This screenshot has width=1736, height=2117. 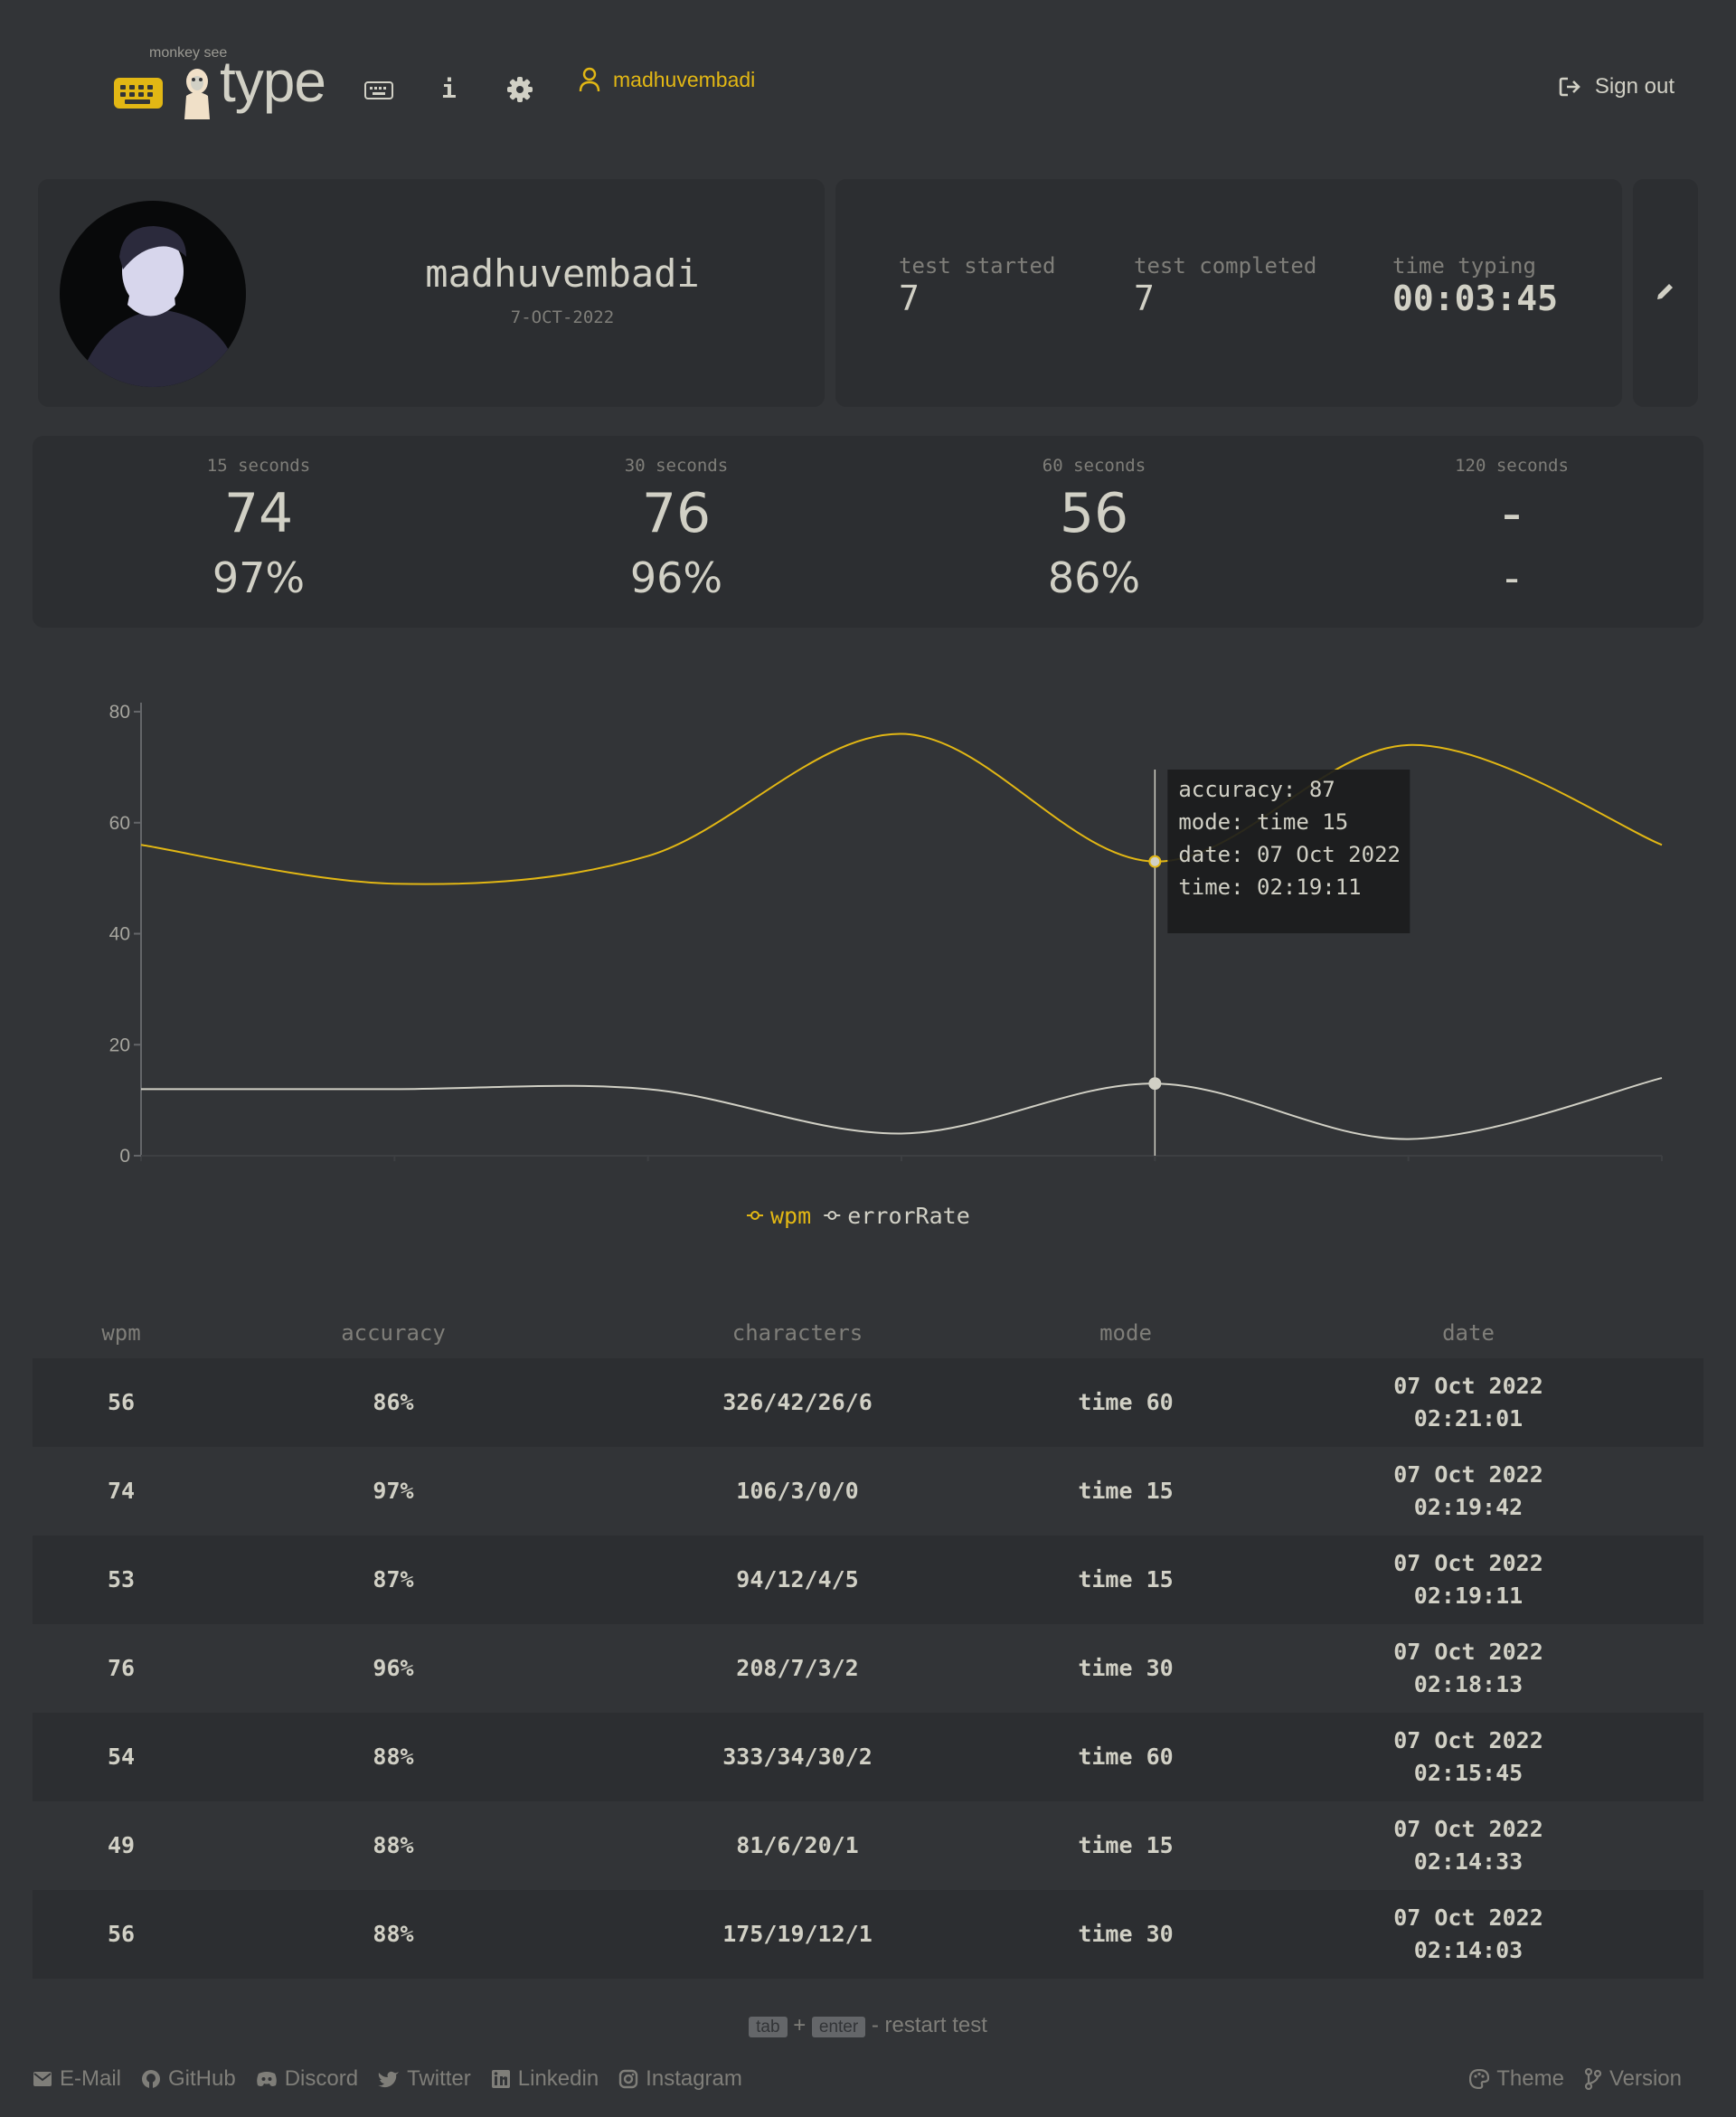 I want to click on pb-120-seconds: 120 seconds - -, so click(x=1512, y=517).